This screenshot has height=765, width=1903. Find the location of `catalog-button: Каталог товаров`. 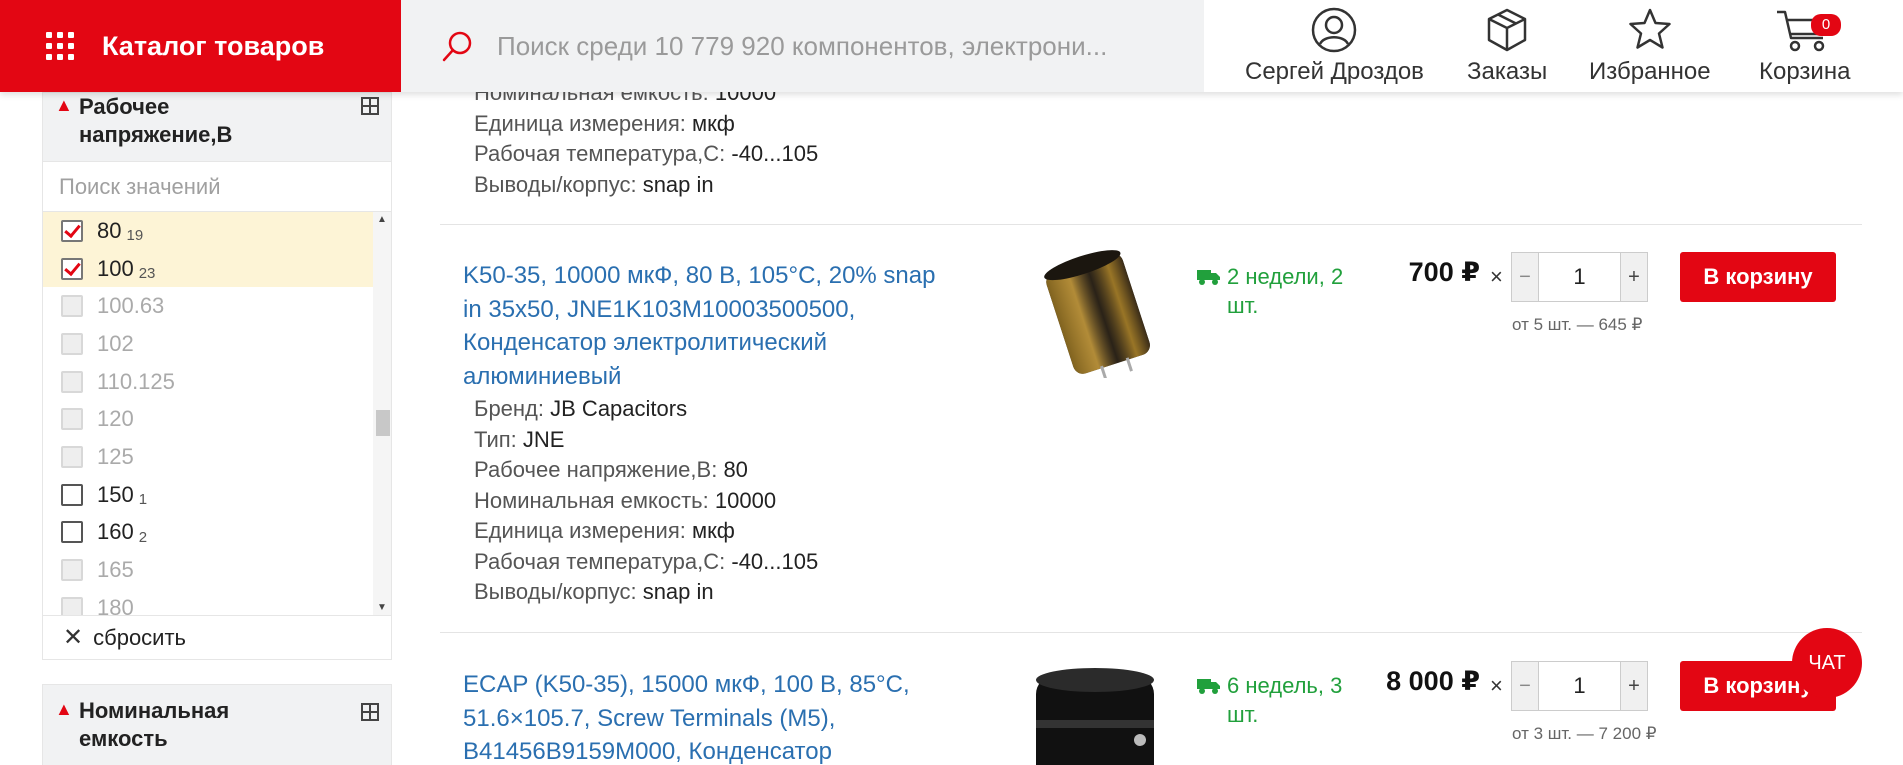

catalog-button: Каталог товаров is located at coordinates (200, 46).